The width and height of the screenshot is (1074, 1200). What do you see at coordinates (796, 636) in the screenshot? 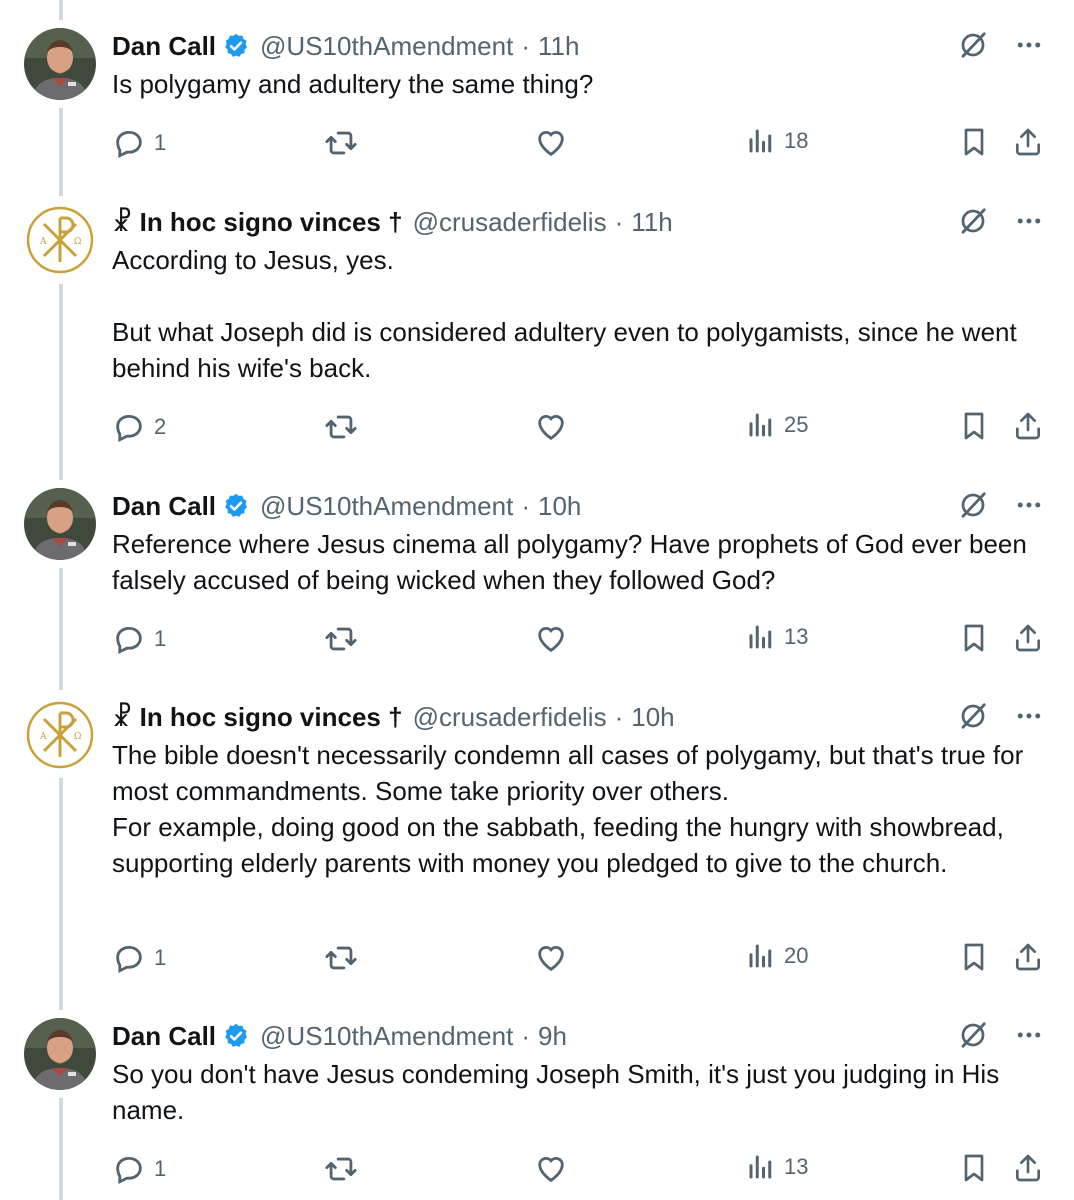
I see `views-count: 13` at bounding box center [796, 636].